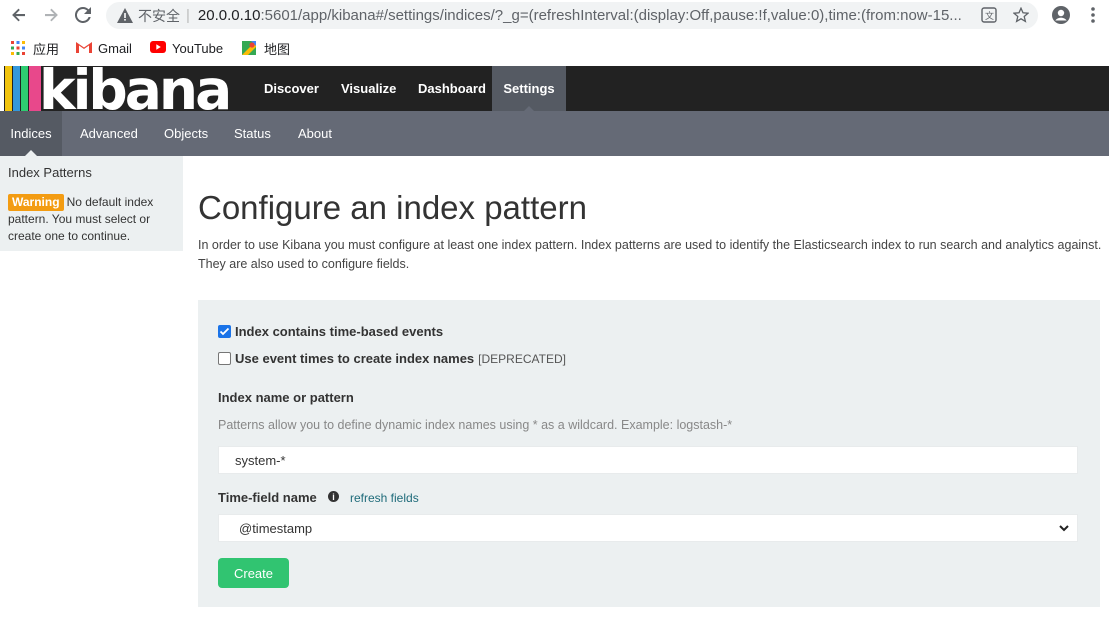  I want to click on gmail-icon, so click(84, 48).